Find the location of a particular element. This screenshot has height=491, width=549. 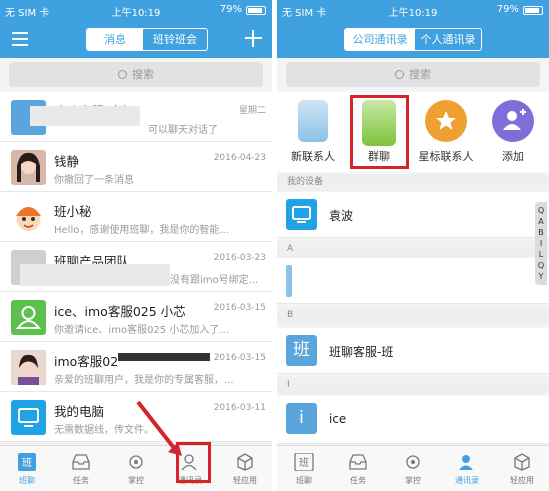

conversation-title: imo客服02 is located at coordinates (86, 361).